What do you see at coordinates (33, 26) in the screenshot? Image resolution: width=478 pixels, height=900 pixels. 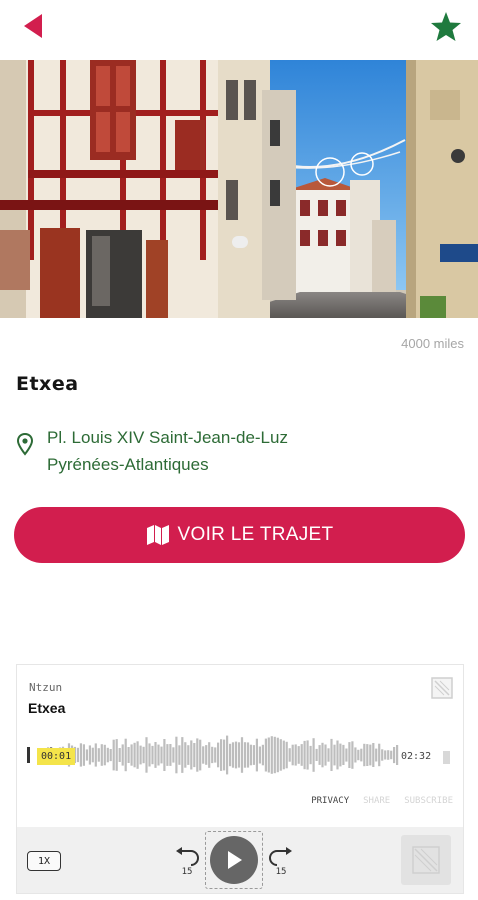 I see `back-arrow-icon` at bounding box center [33, 26].